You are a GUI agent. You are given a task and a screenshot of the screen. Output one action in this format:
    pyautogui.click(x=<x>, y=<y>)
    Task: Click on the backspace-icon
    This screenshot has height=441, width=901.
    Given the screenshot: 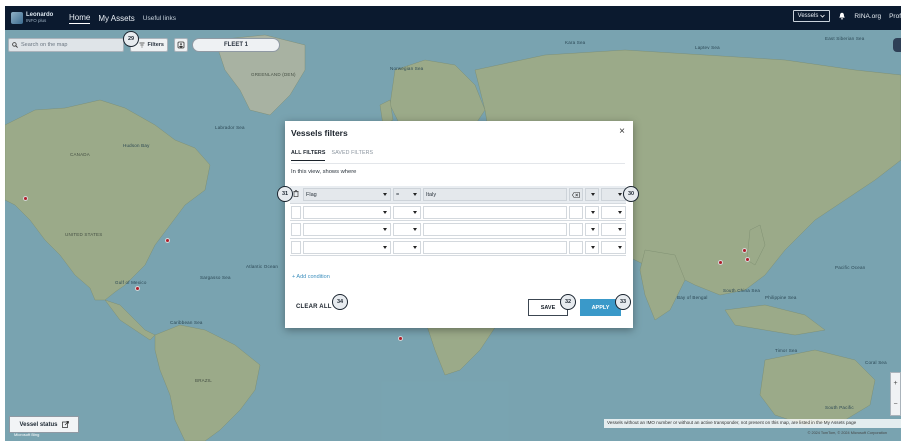 What is the action you would take?
    pyautogui.click(x=576, y=194)
    